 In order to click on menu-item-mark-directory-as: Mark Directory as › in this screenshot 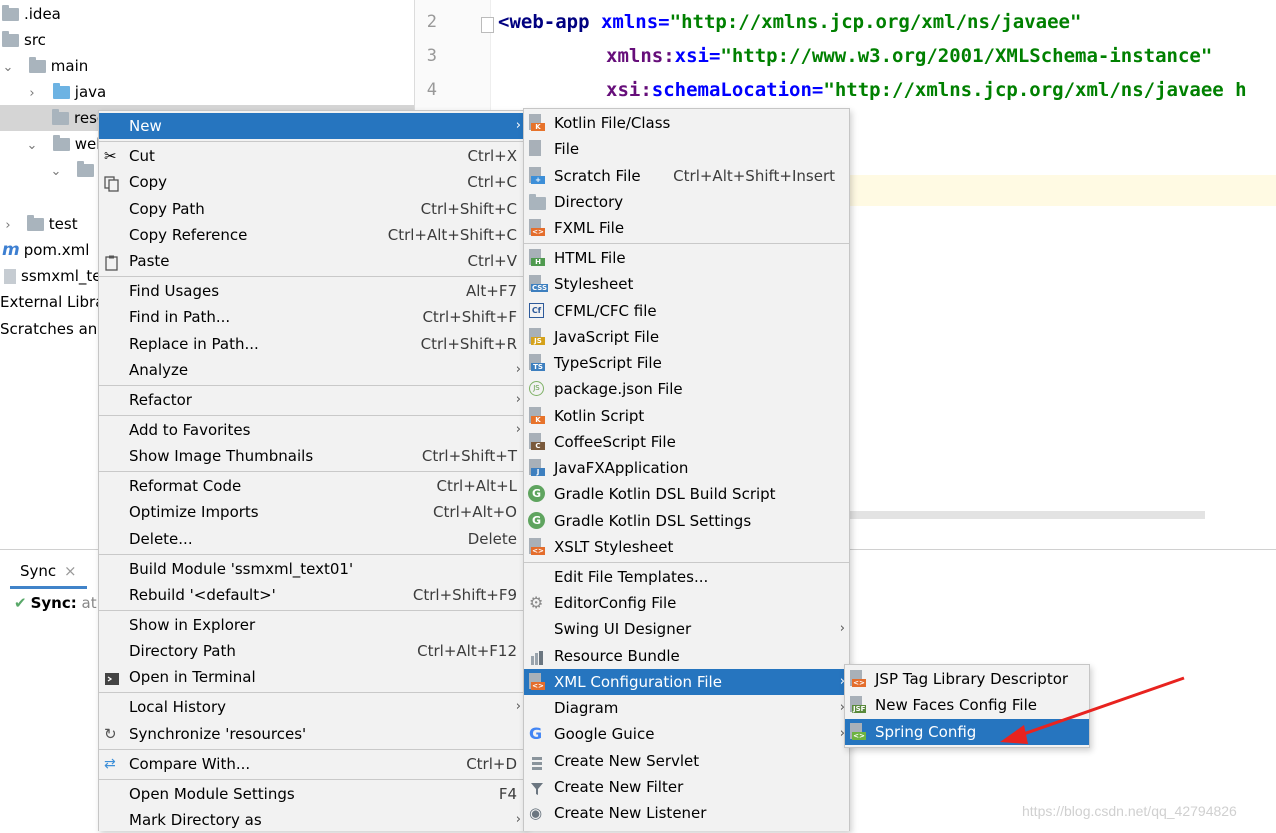, I will do `click(312, 820)`.